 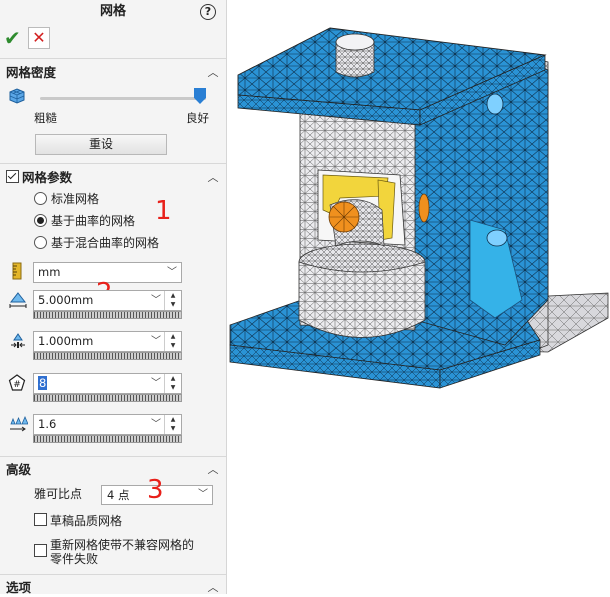 What do you see at coordinates (31, 72) in the screenshot?
I see `mesh-density-title: 网格密度` at bounding box center [31, 72].